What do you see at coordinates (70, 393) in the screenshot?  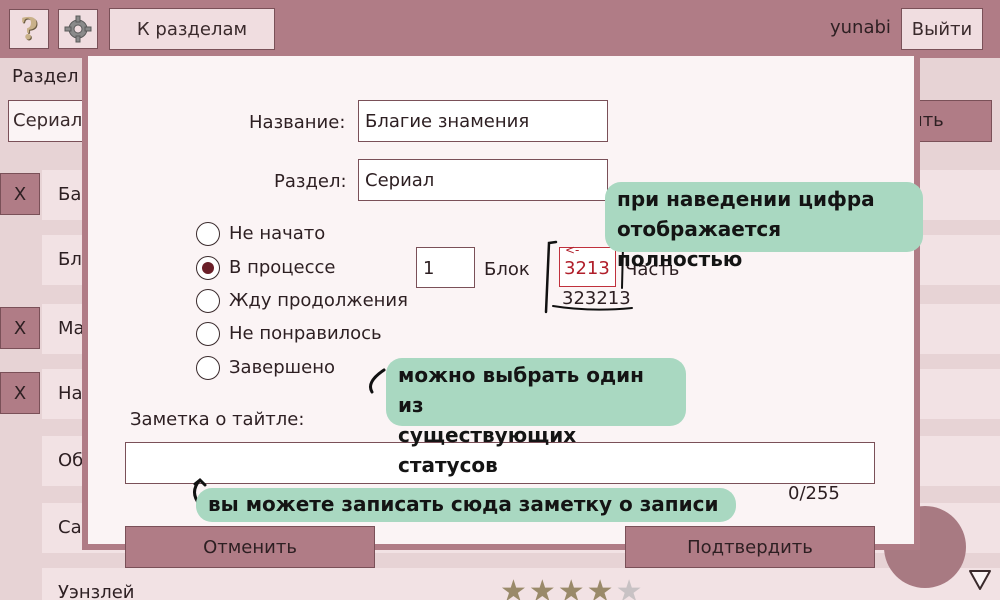 I see `list-item-title: На` at bounding box center [70, 393].